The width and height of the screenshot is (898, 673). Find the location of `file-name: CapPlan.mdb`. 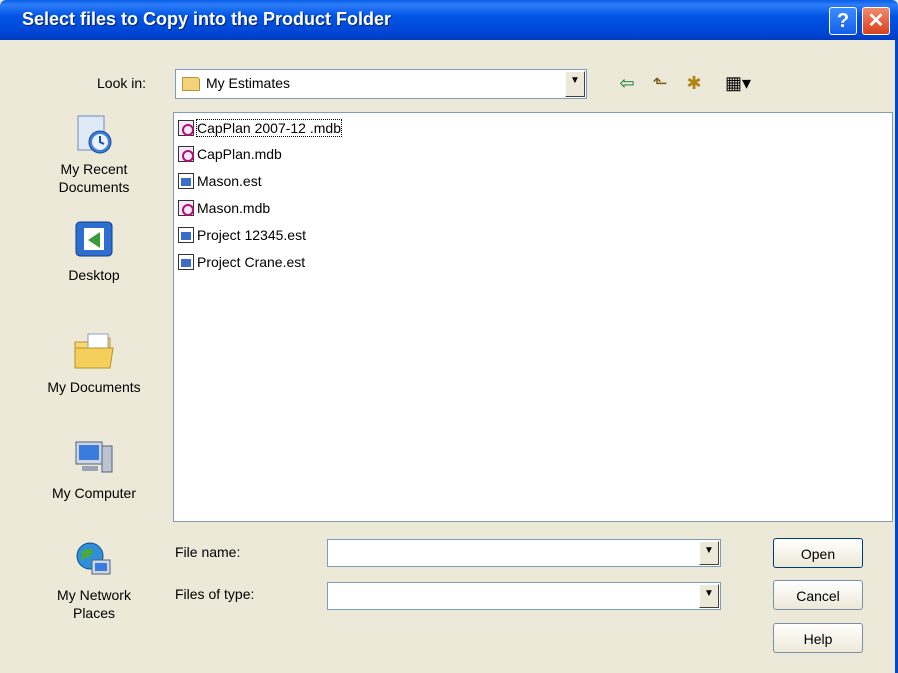

file-name: CapPlan.mdb is located at coordinates (239, 154).